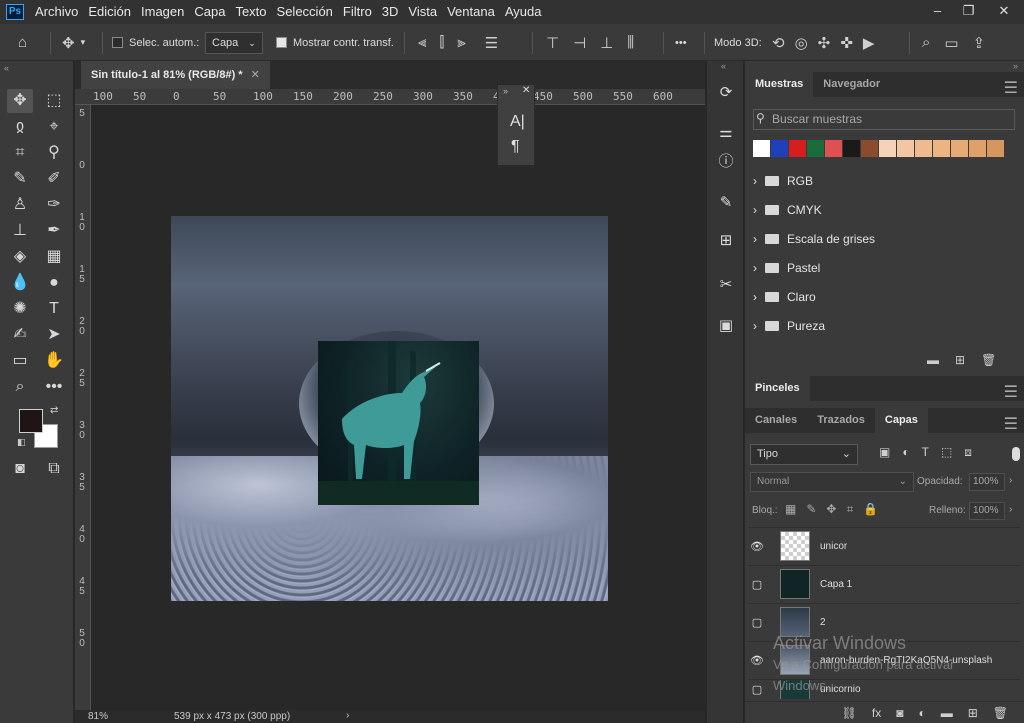 The height and width of the screenshot is (723, 1024). What do you see at coordinates (234, 42) in the screenshot?
I see `auto-select-target: Capa ⌄` at bounding box center [234, 42].